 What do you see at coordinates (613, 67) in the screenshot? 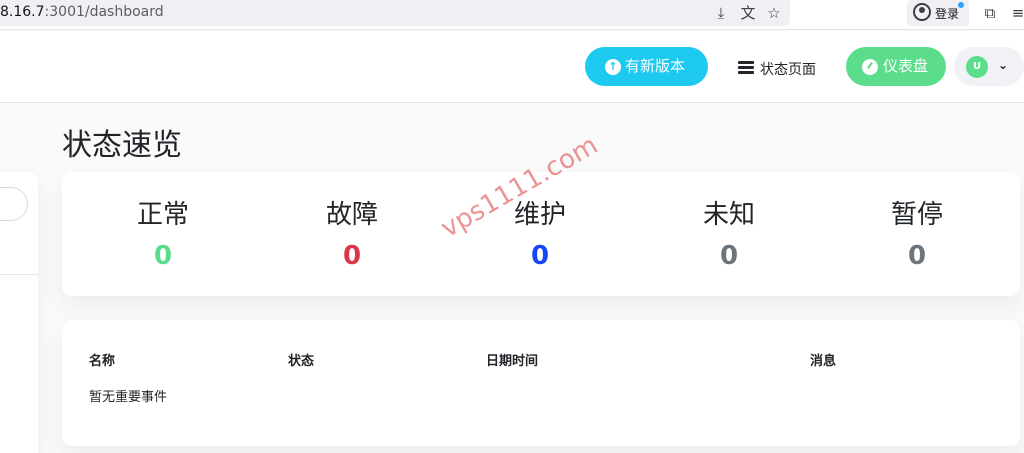
I see `arrow-up-circle-icon: ↑` at bounding box center [613, 67].